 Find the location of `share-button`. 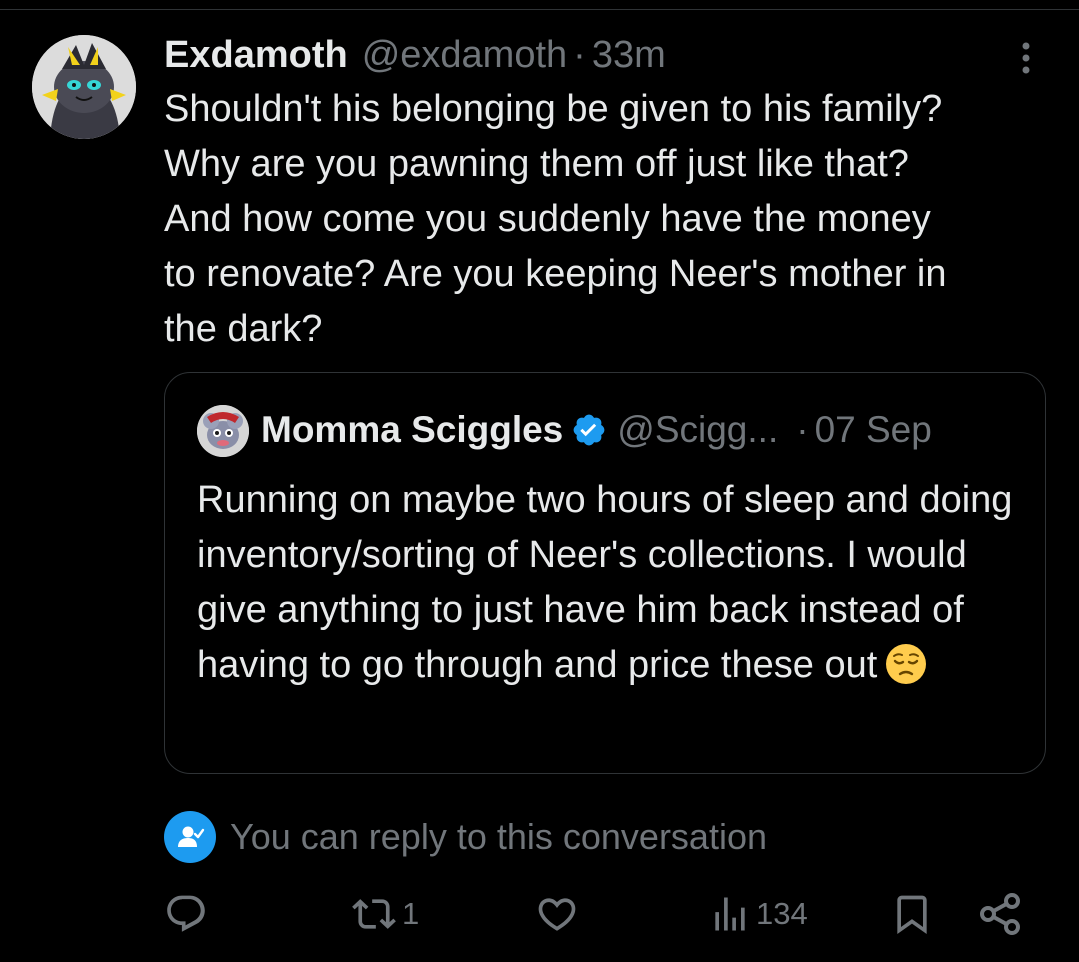

share-button is located at coordinates (1000, 914).